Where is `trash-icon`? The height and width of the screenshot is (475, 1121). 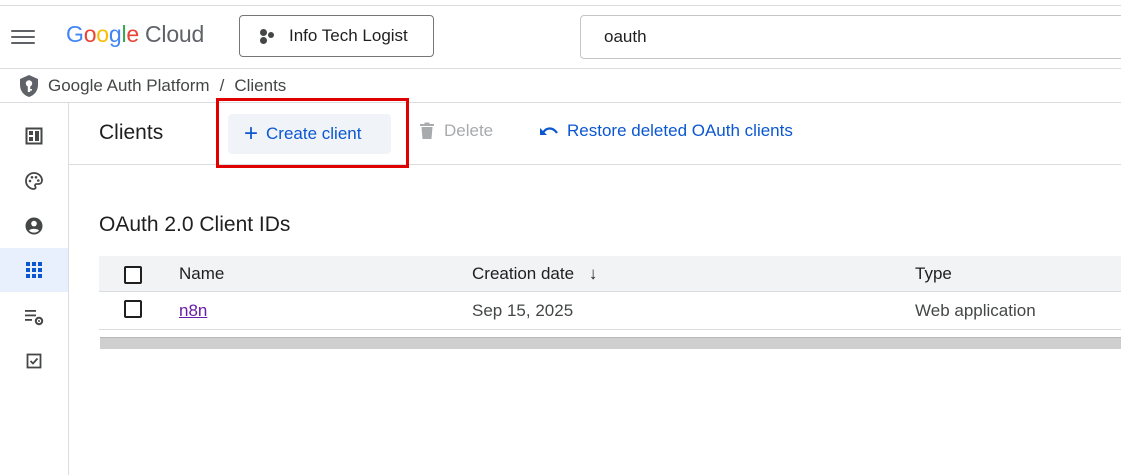
trash-icon is located at coordinates (427, 130).